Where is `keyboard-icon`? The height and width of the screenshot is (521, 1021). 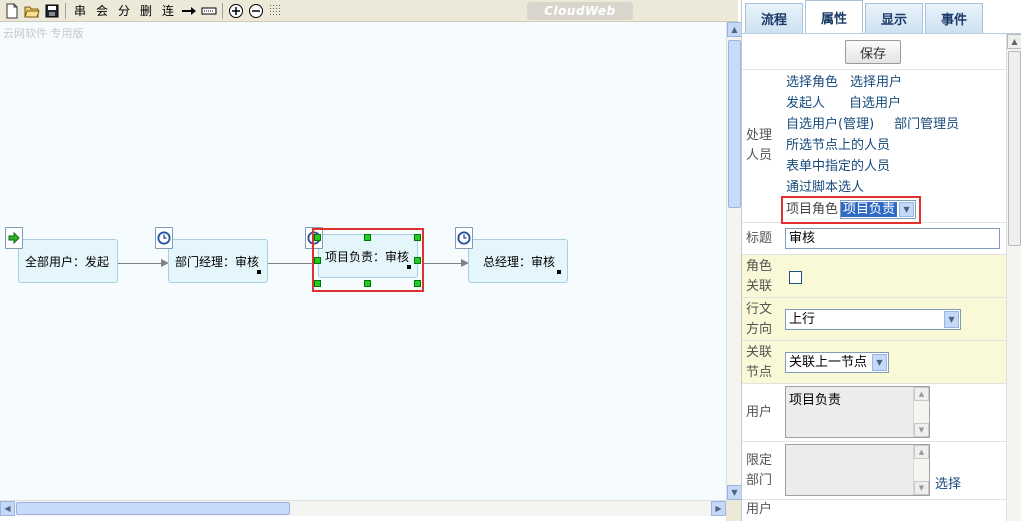 keyboard-icon is located at coordinates (209, 11).